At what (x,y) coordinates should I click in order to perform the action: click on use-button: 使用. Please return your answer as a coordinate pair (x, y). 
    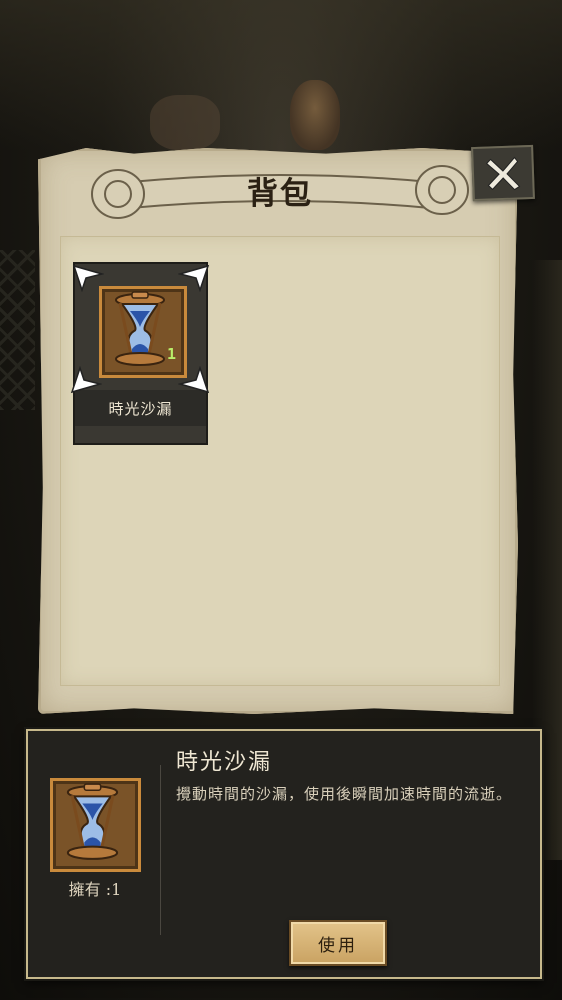
    Looking at the image, I should click on (338, 943).